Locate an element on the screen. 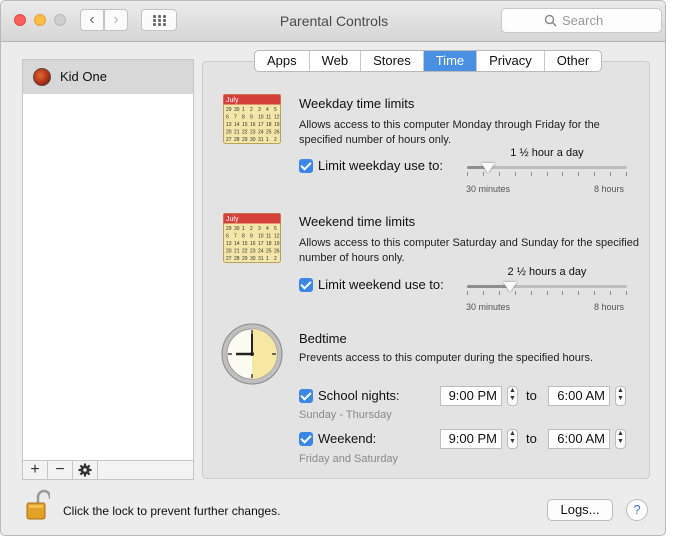  school-nights-start-stepper: ▲ ▼ is located at coordinates (512, 396).